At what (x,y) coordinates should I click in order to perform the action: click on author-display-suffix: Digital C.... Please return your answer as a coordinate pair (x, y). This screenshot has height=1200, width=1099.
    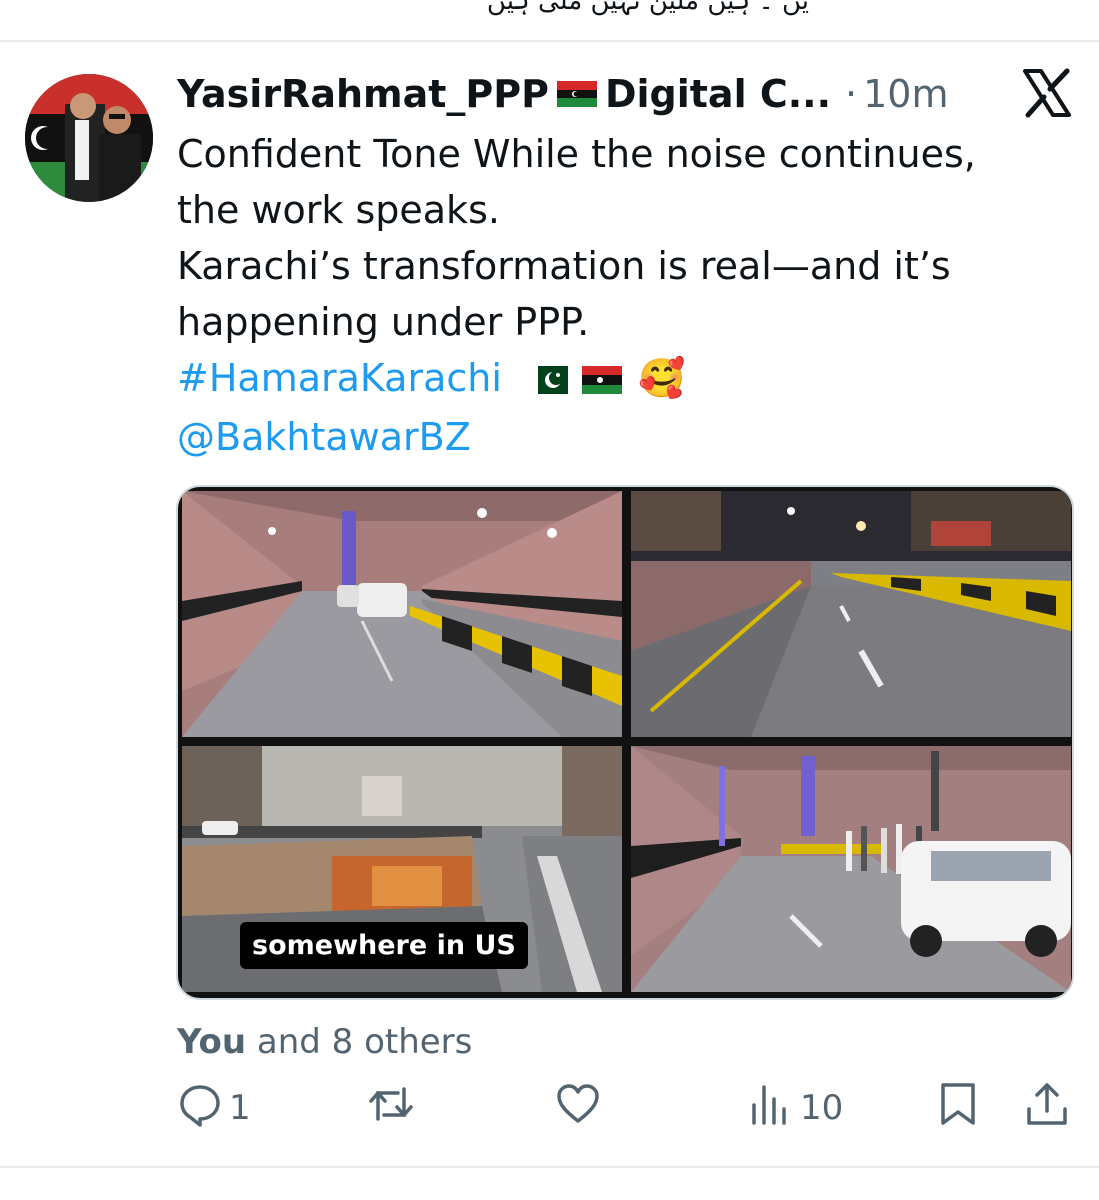
    Looking at the image, I should click on (718, 94).